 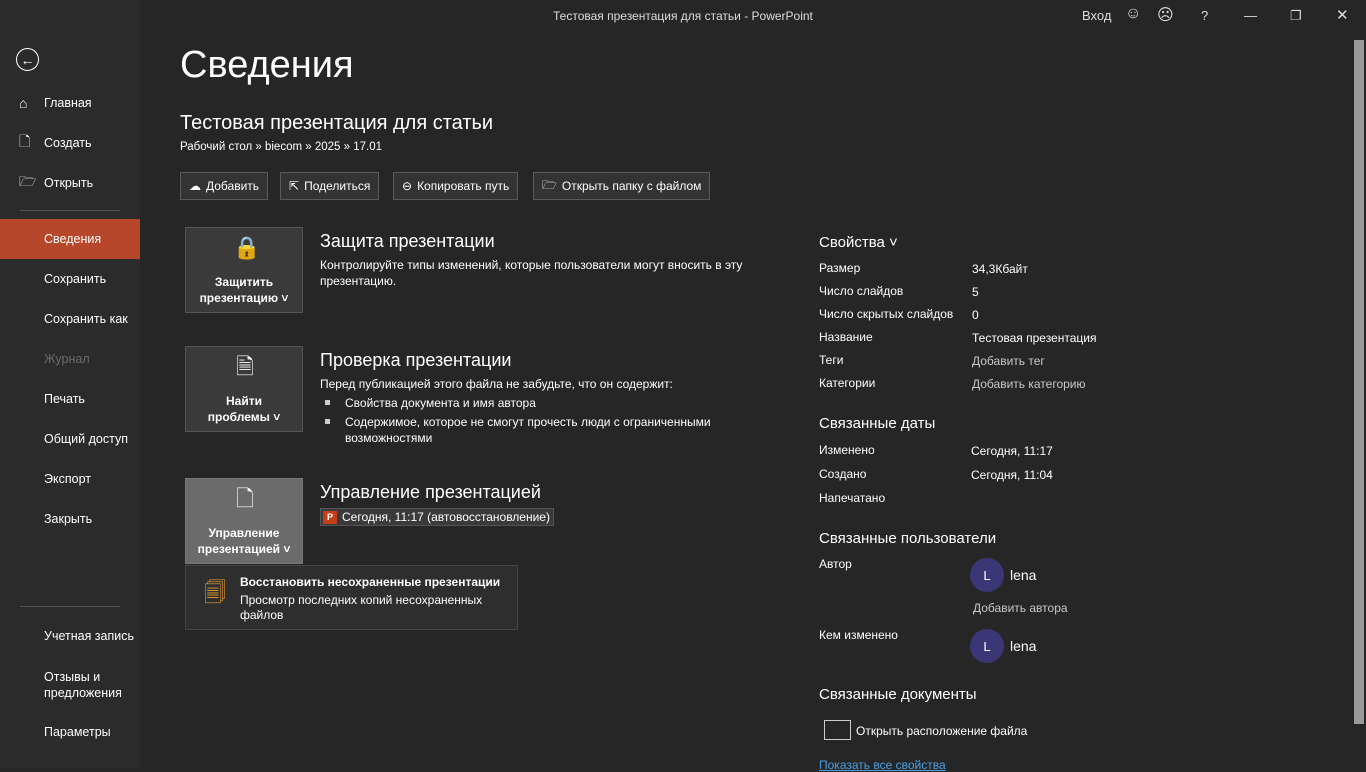 What do you see at coordinates (631, 186) in the screenshot?
I see `label: Открыть папку с файлом` at bounding box center [631, 186].